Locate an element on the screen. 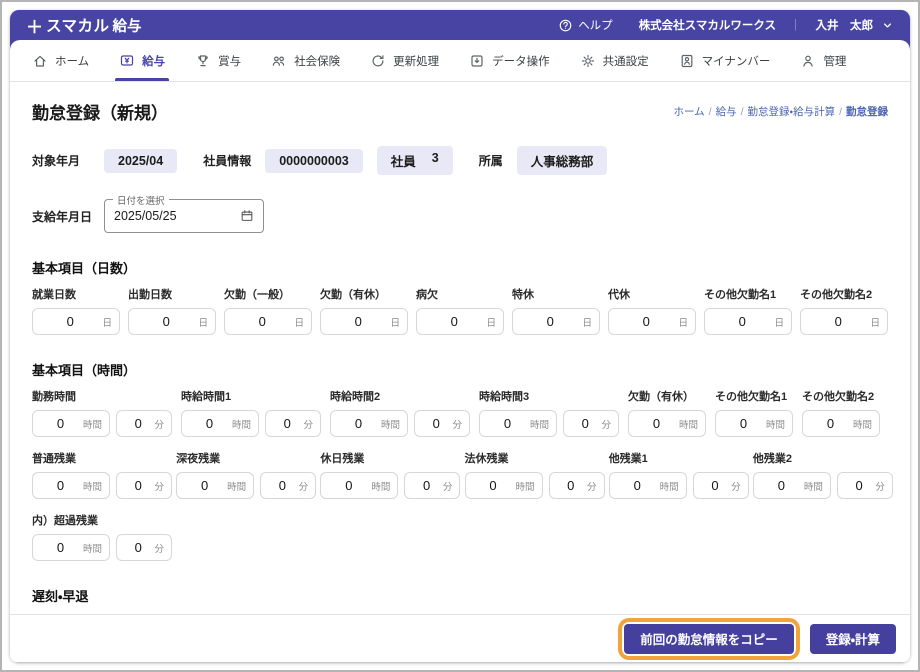 Image resolution: width=920 pixels, height=672 pixels. field-label: 休日残業 is located at coordinates (342, 459).